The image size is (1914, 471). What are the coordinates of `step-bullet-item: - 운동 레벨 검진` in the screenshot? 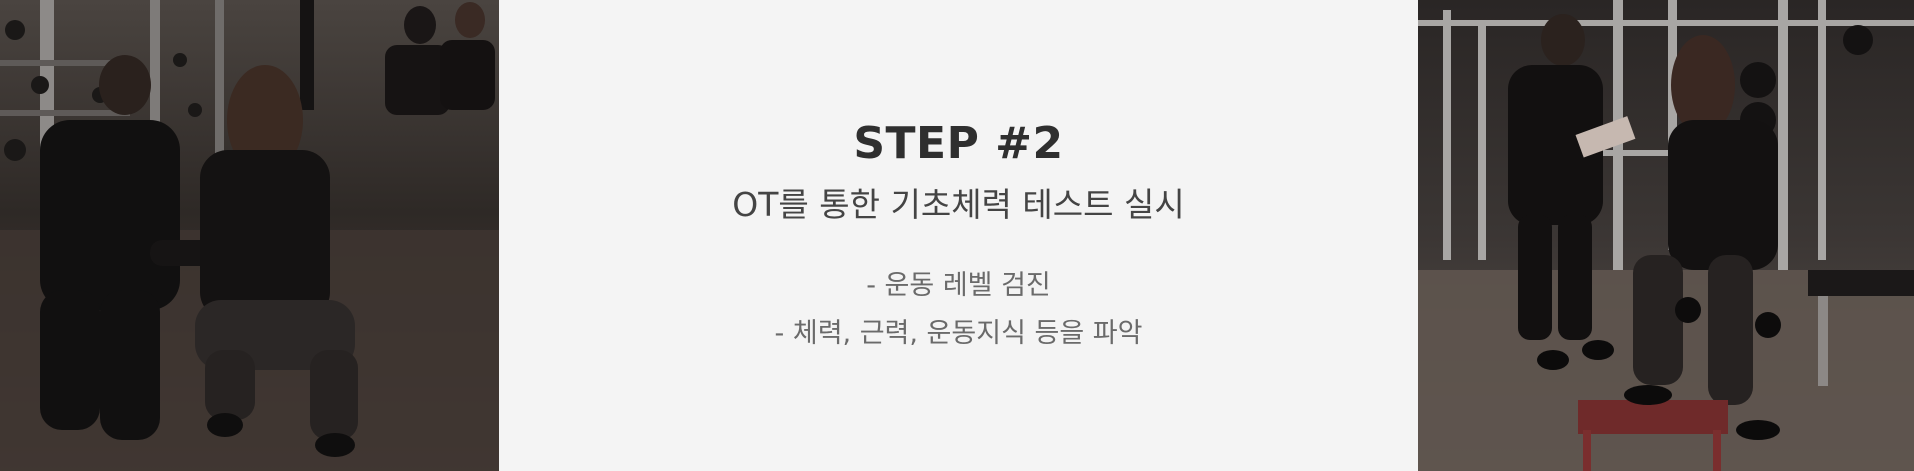 It's located at (958, 285).